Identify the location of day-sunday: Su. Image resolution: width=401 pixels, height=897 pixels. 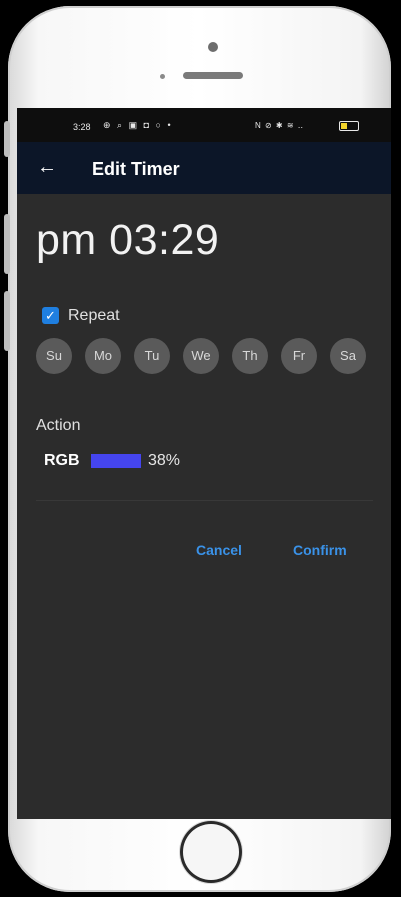
(54, 356).